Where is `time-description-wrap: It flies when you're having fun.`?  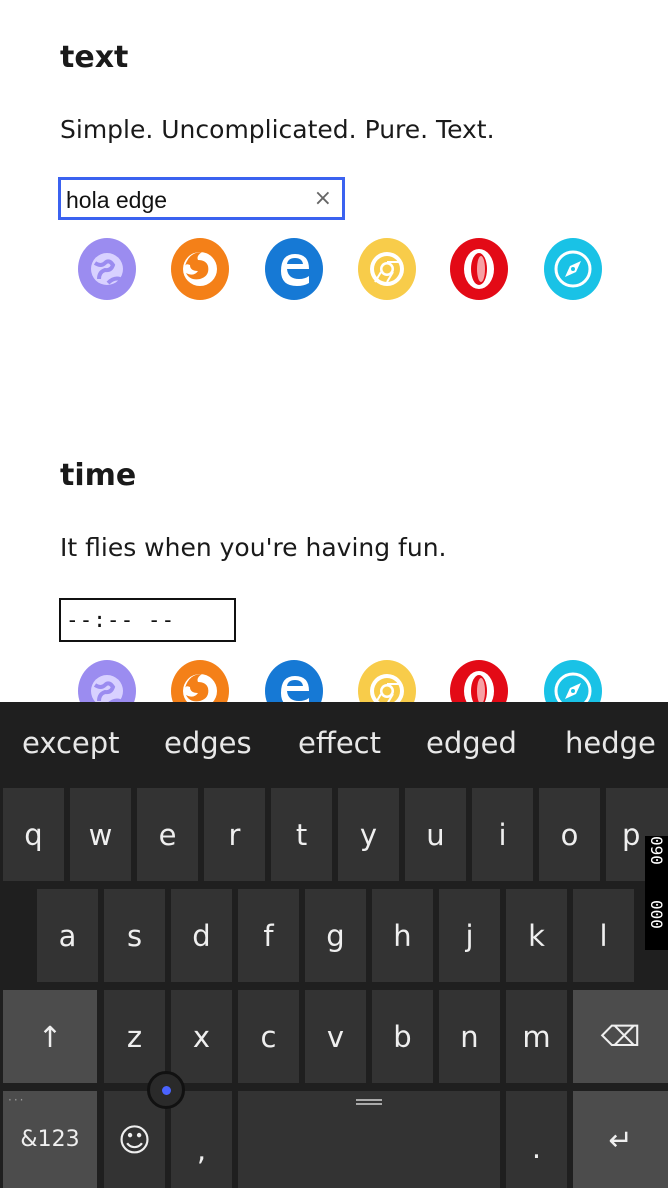
time-description-wrap: It flies when you're having fun. is located at coordinates (253, 547).